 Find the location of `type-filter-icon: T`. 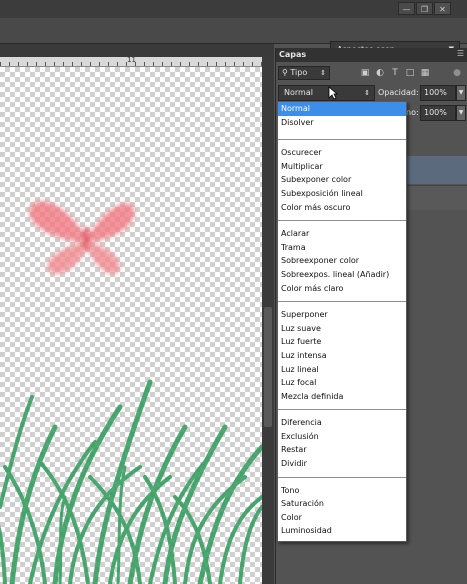

type-filter-icon: T is located at coordinates (395, 73).